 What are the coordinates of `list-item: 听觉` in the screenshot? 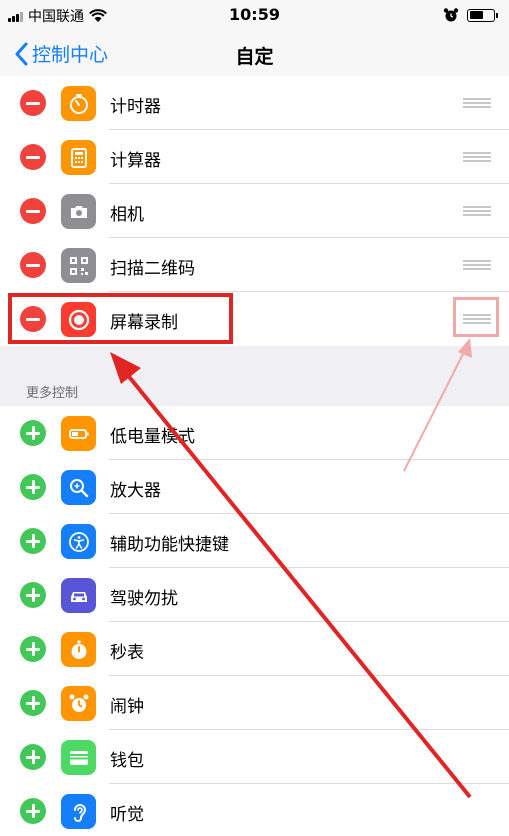 It's located at (254, 810).